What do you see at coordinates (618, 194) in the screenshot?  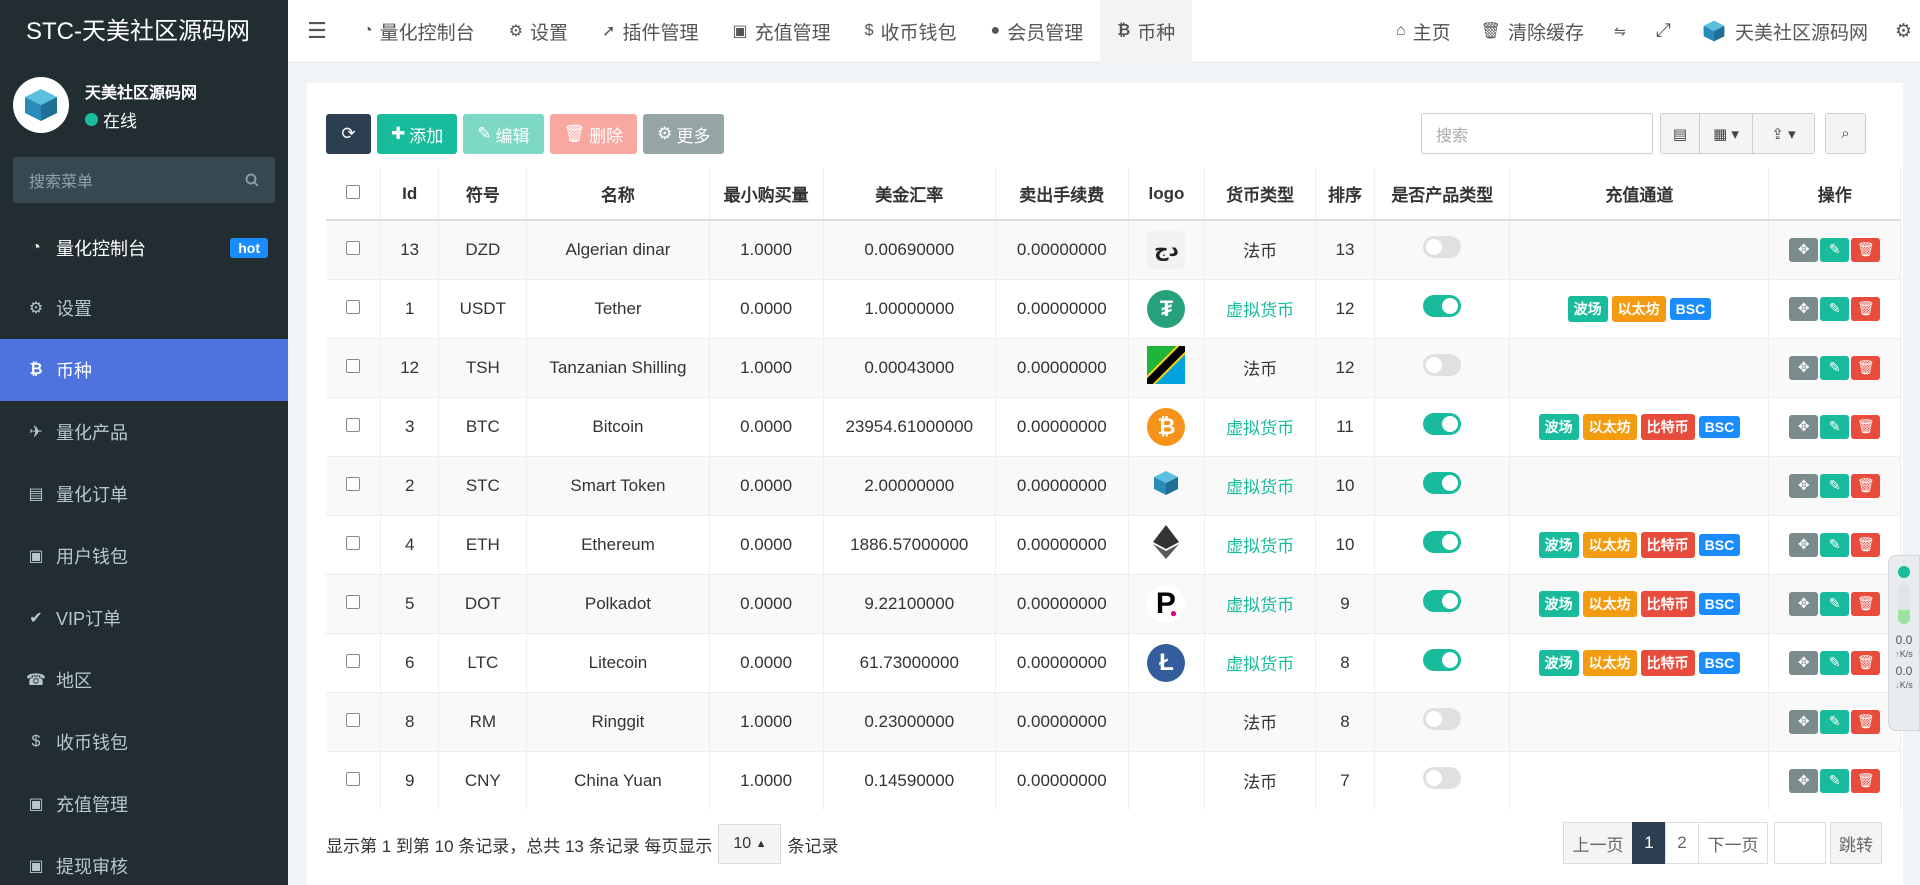 I see `column-header: 名称` at bounding box center [618, 194].